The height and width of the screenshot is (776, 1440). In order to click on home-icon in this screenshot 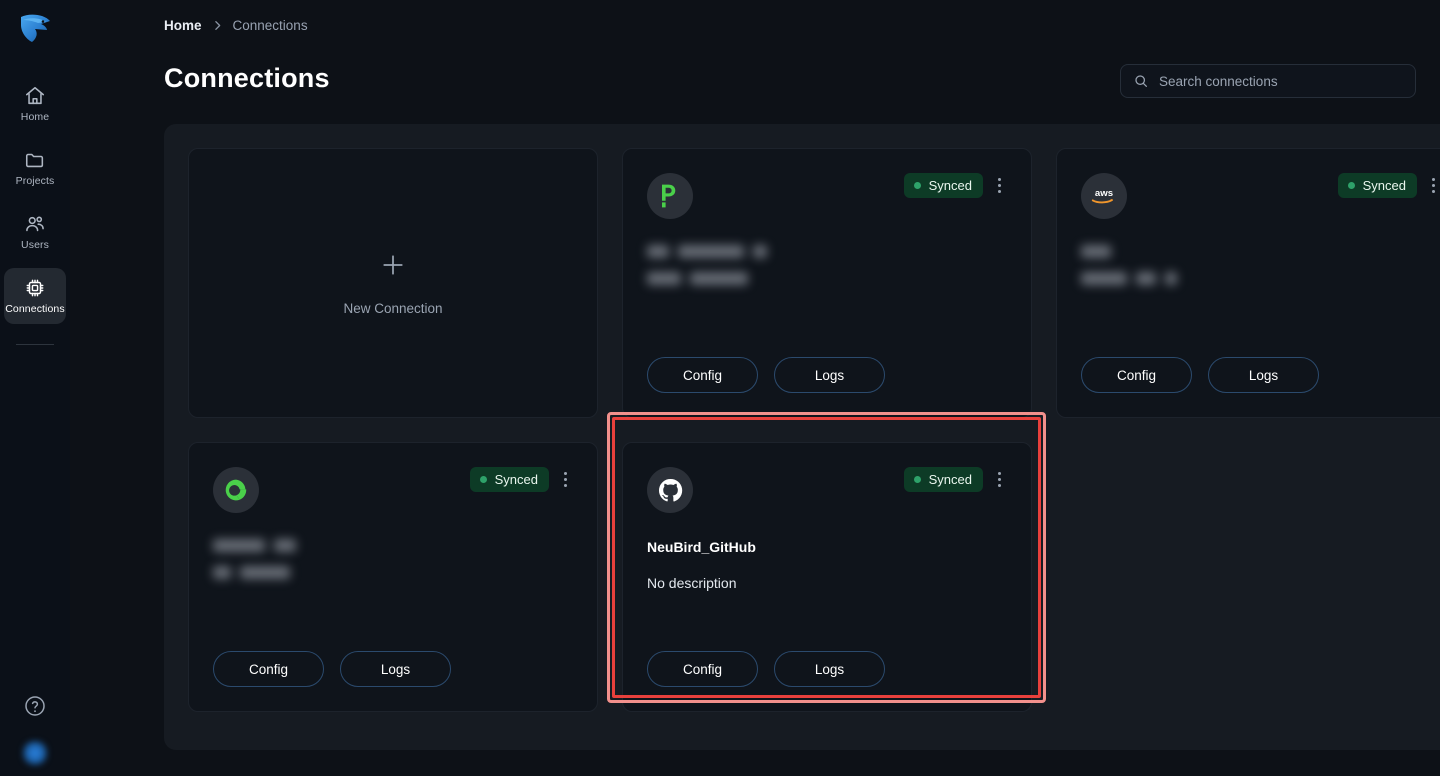, I will do `click(35, 96)`.